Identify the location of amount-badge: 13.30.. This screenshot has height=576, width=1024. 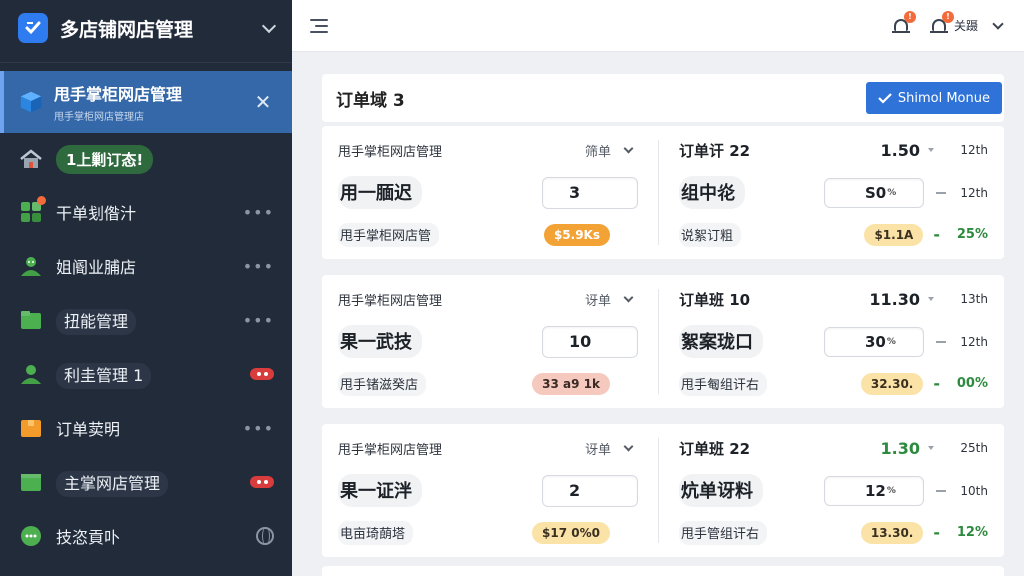
(892, 532).